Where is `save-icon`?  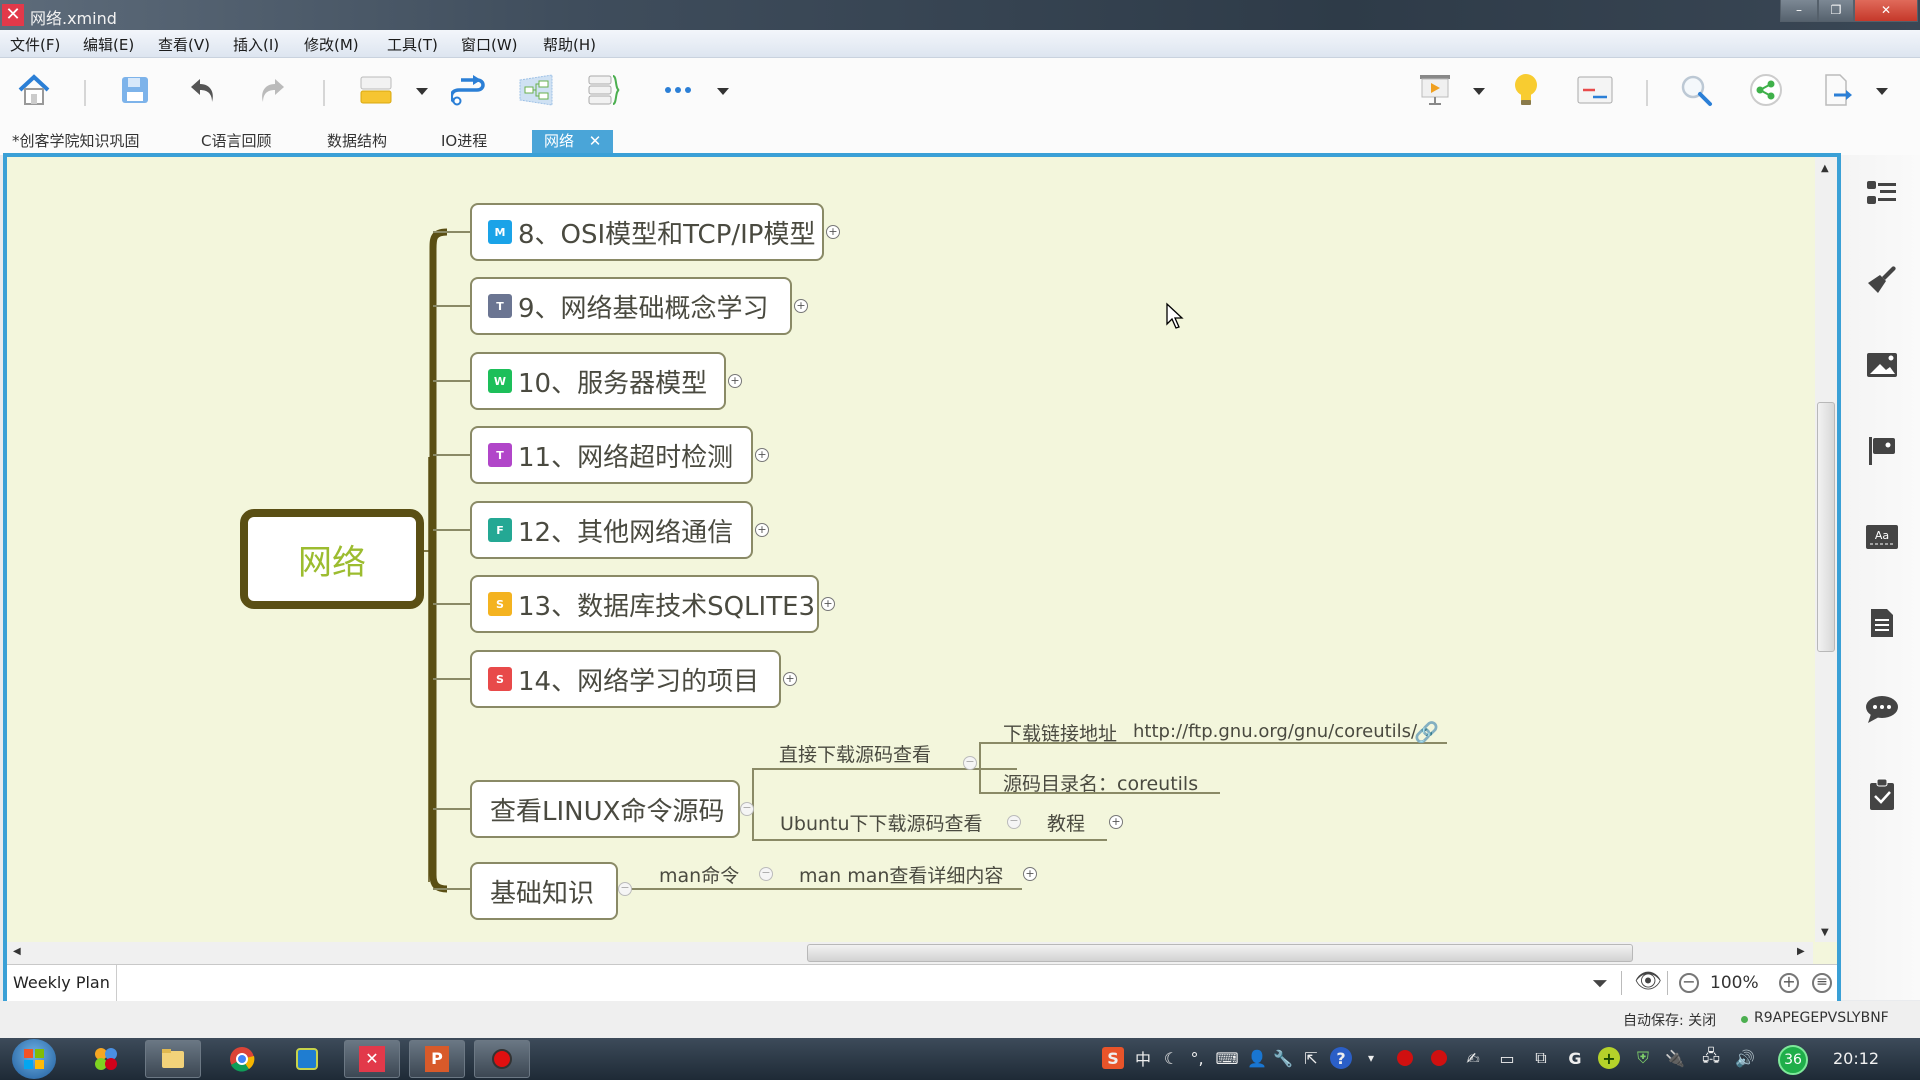 save-icon is located at coordinates (135, 90).